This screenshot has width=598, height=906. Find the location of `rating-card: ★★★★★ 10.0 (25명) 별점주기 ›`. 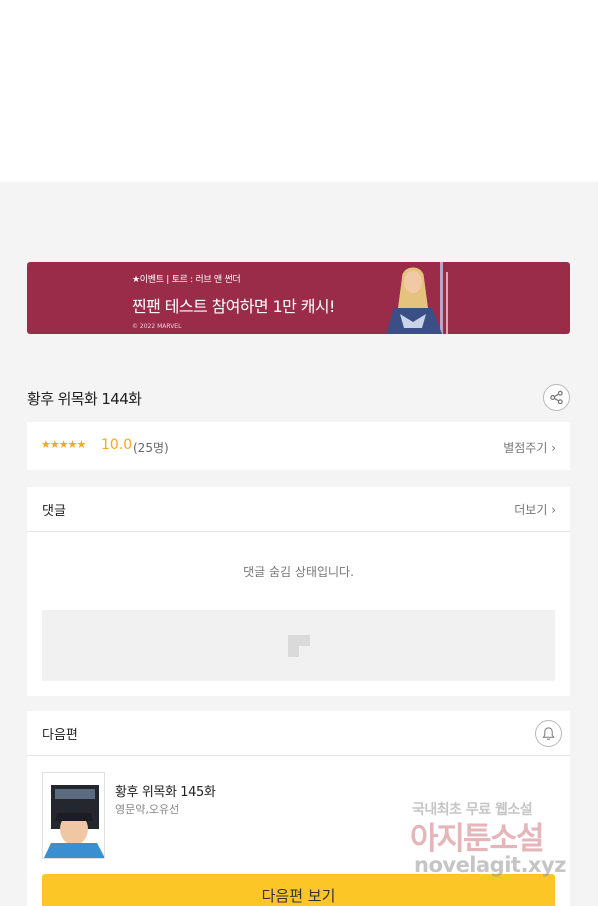

rating-card: ★★★★★ 10.0 (25명) 별점주기 › is located at coordinates (298, 446).